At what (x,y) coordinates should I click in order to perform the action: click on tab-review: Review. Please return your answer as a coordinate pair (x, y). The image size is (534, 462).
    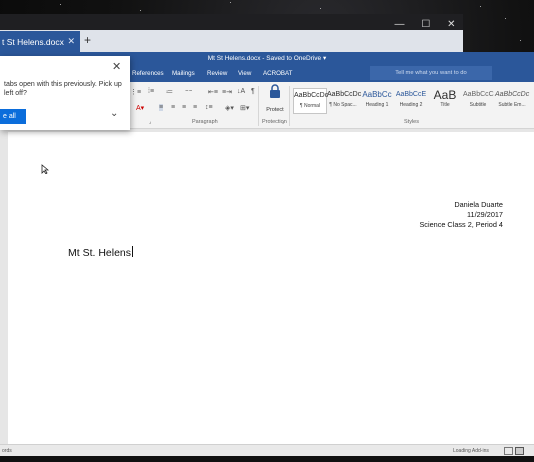
    Looking at the image, I should click on (217, 73).